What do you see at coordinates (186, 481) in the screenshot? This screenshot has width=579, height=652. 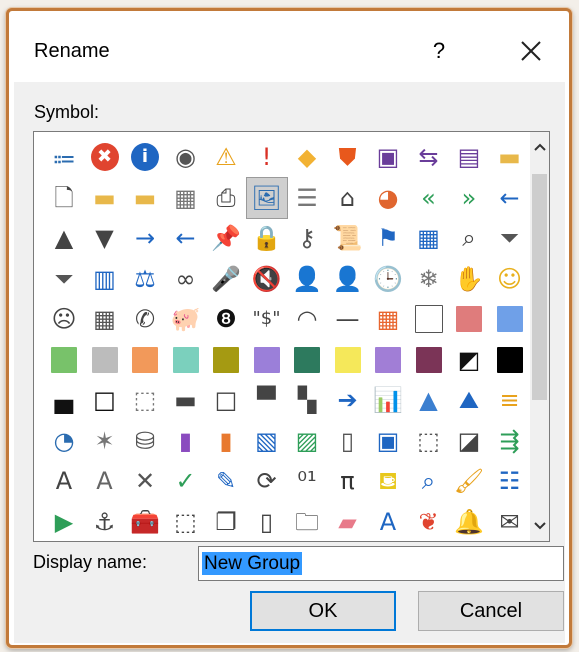 I see `checkmark-icon: ✓` at bounding box center [186, 481].